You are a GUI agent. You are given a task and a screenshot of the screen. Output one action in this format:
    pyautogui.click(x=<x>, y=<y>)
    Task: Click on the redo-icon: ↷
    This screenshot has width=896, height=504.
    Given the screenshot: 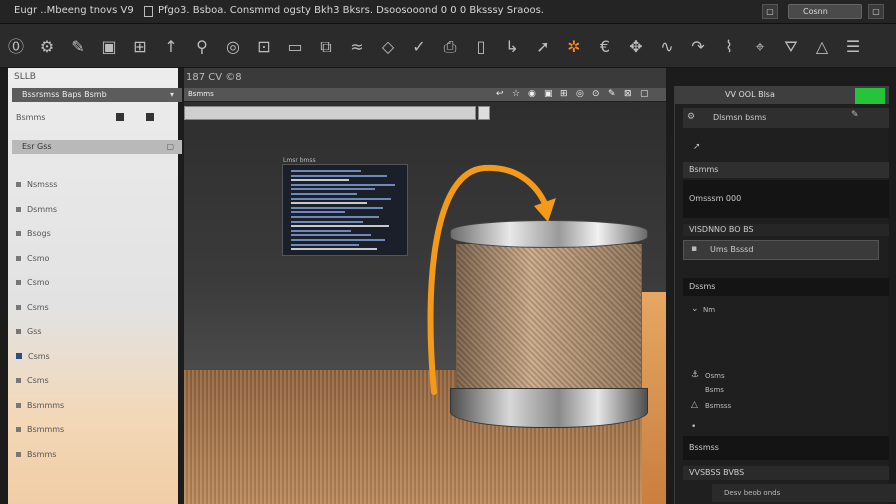 What is the action you would take?
    pyautogui.click(x=698, y=47)
    